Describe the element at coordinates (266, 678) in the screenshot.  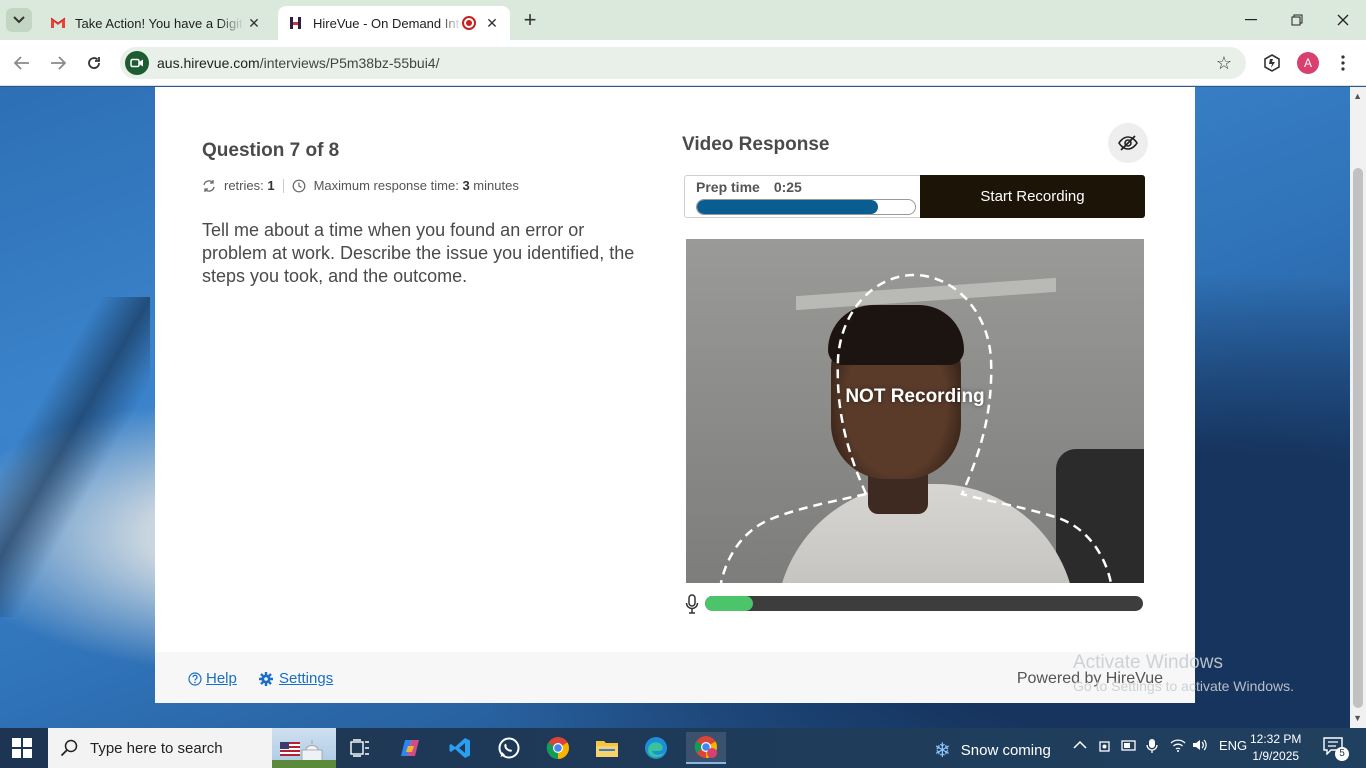
I see `gear-icon` at that location.